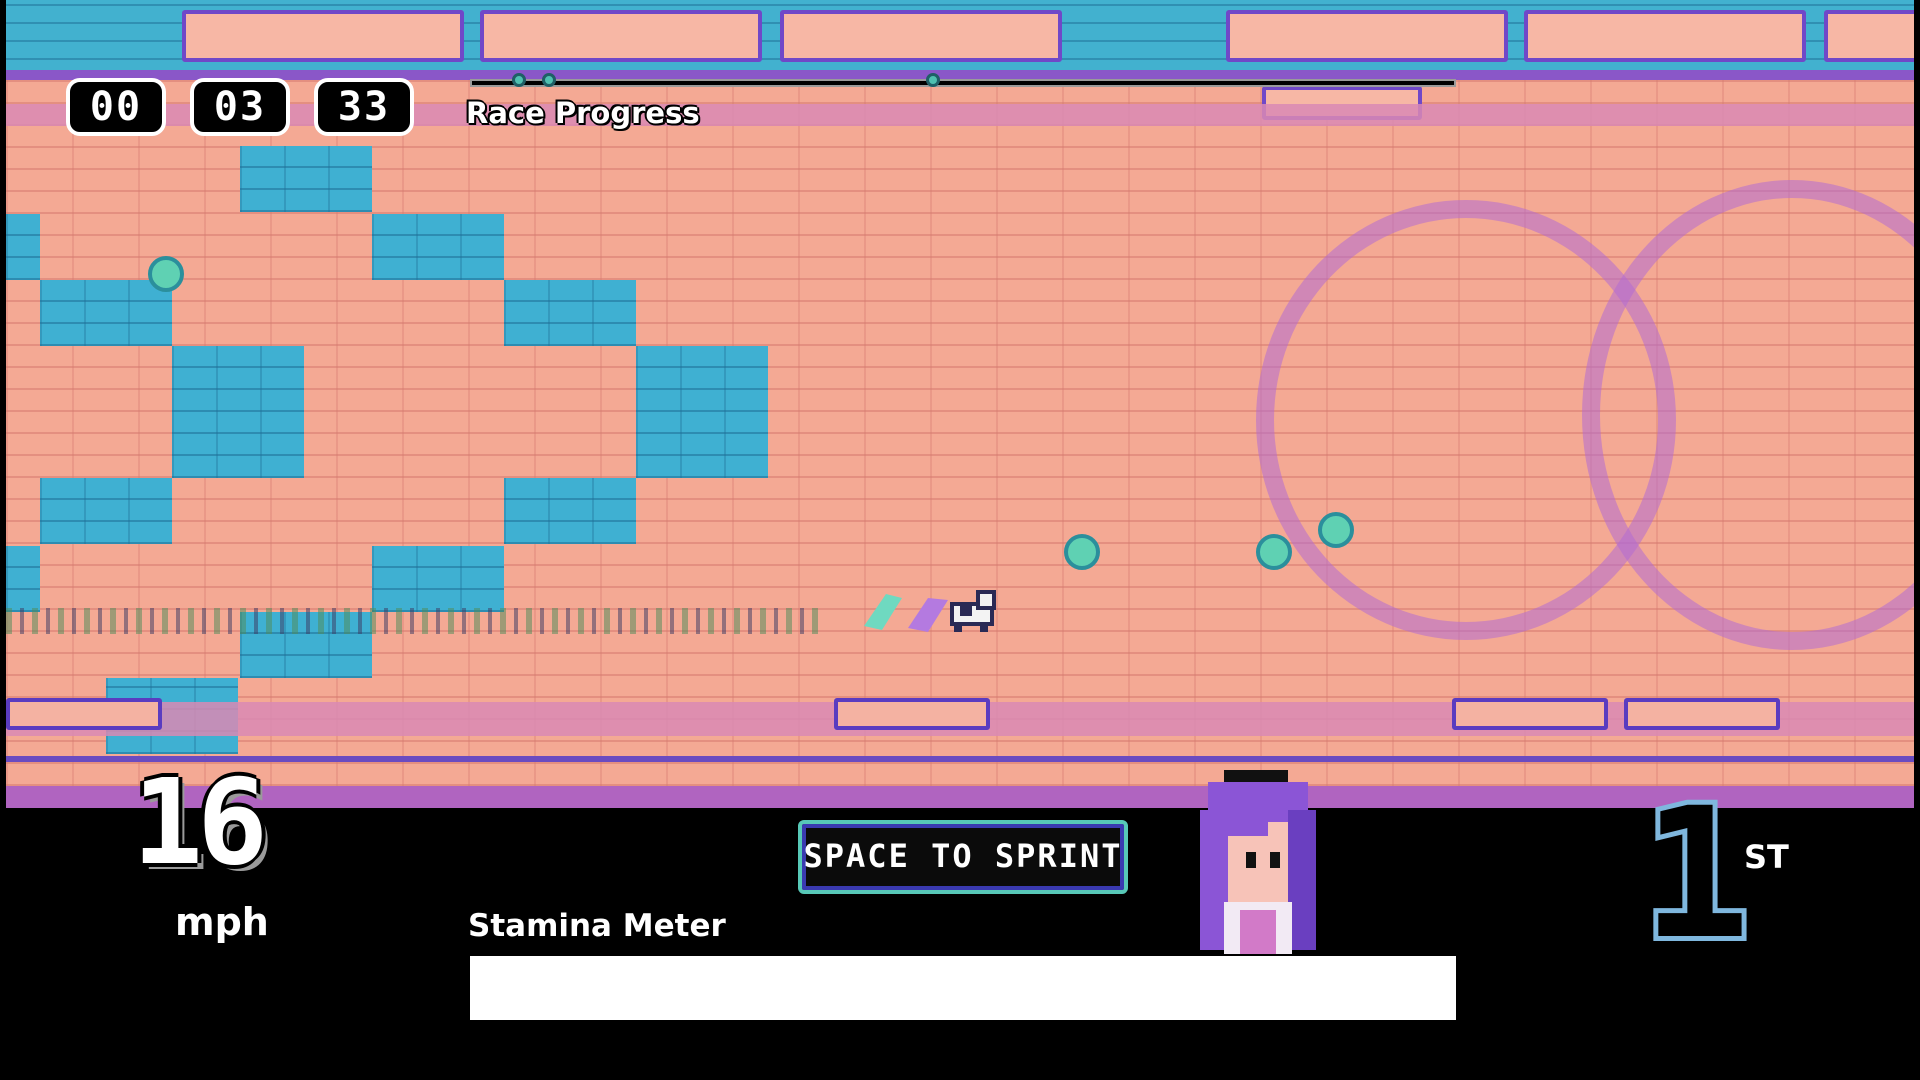  I want to click on sprint-button: SPACE TO SPRINT, so click(963, 857).